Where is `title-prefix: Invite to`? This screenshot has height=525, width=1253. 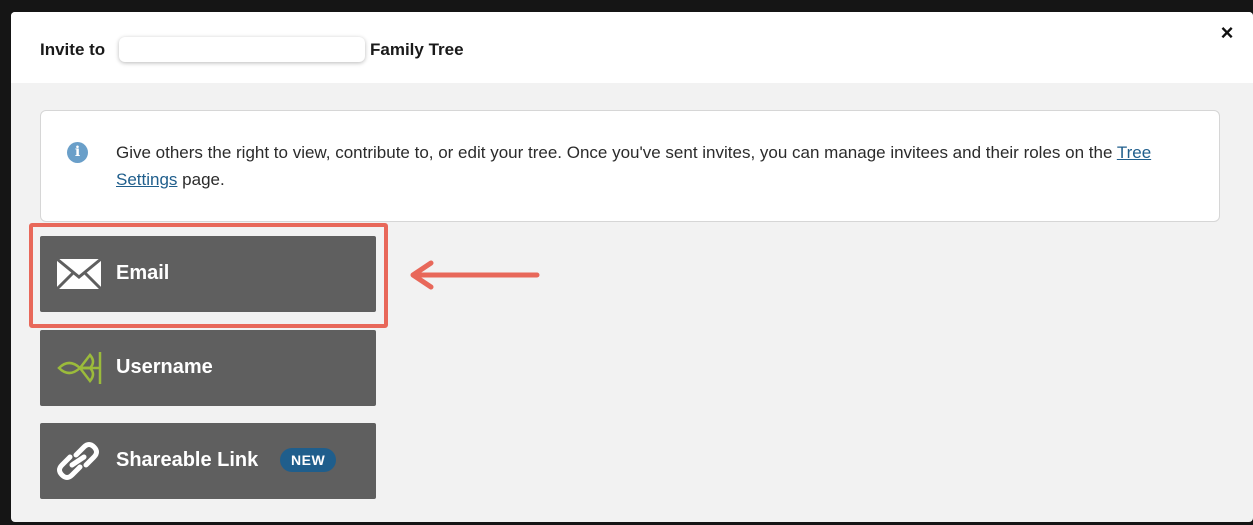 title-prefix: Invite to is located at coordinates (73, 49).